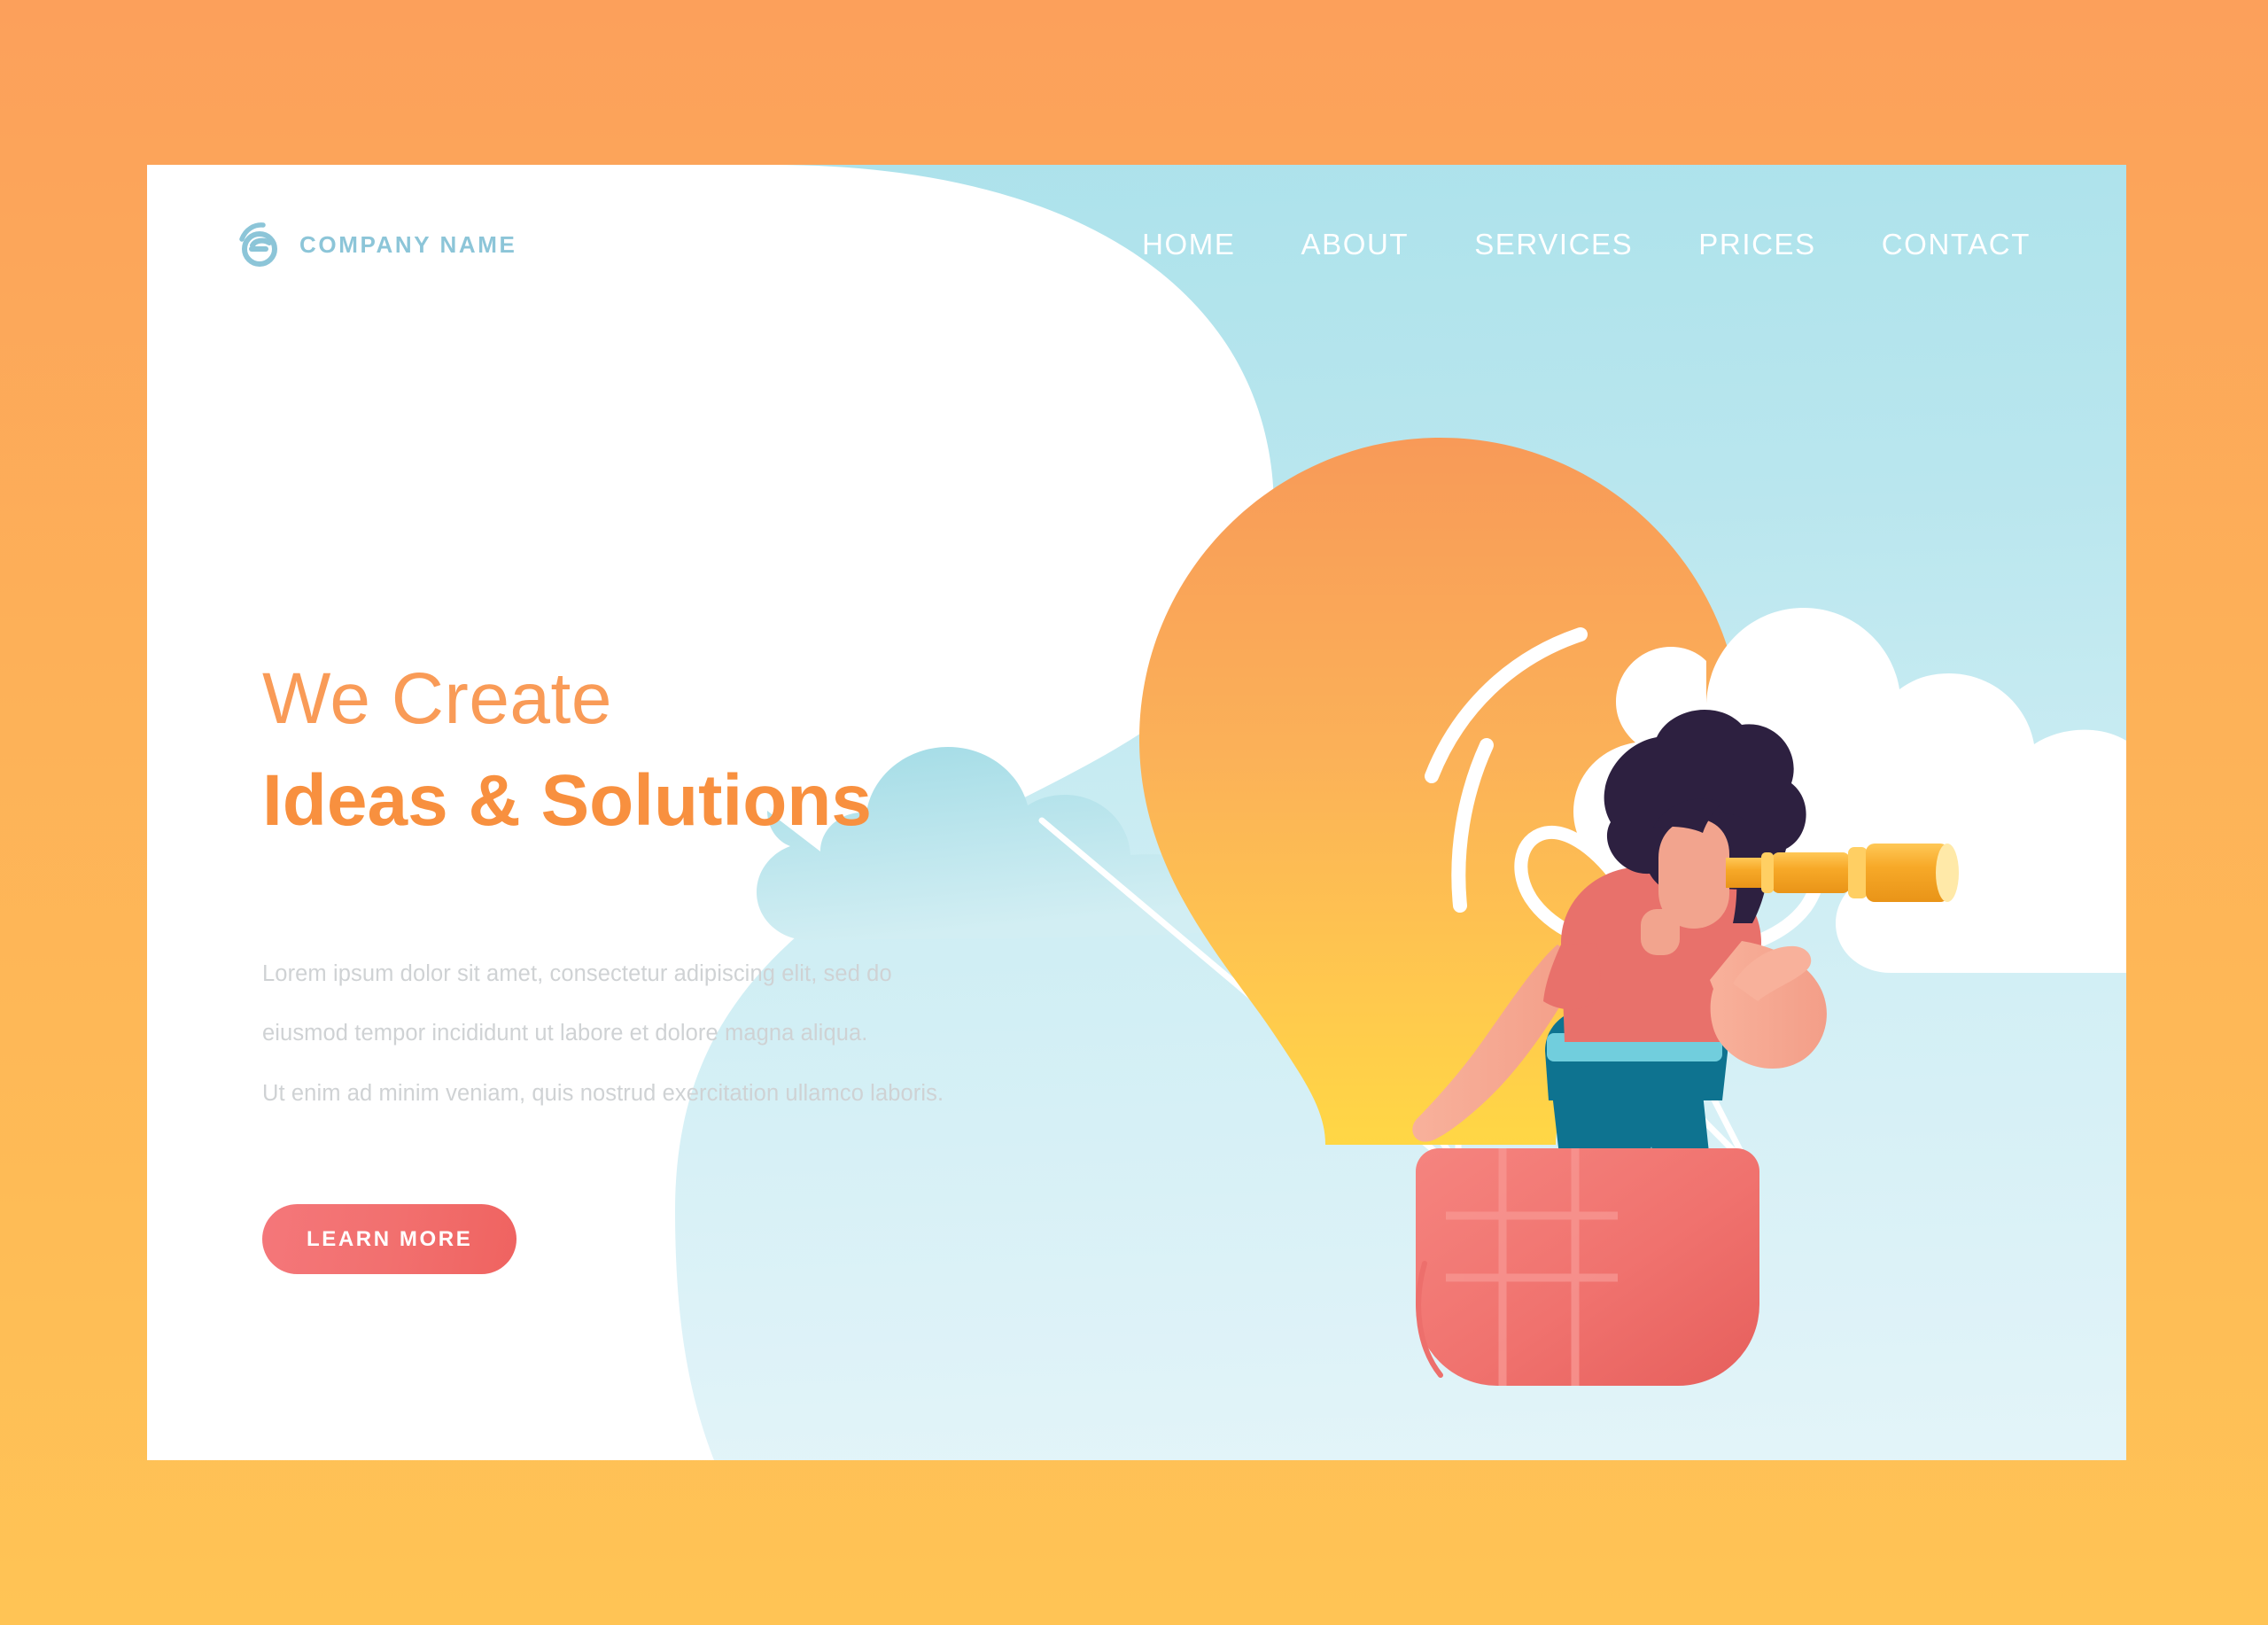  I want to click on headline-line-1: We Create, so click(437, 698).